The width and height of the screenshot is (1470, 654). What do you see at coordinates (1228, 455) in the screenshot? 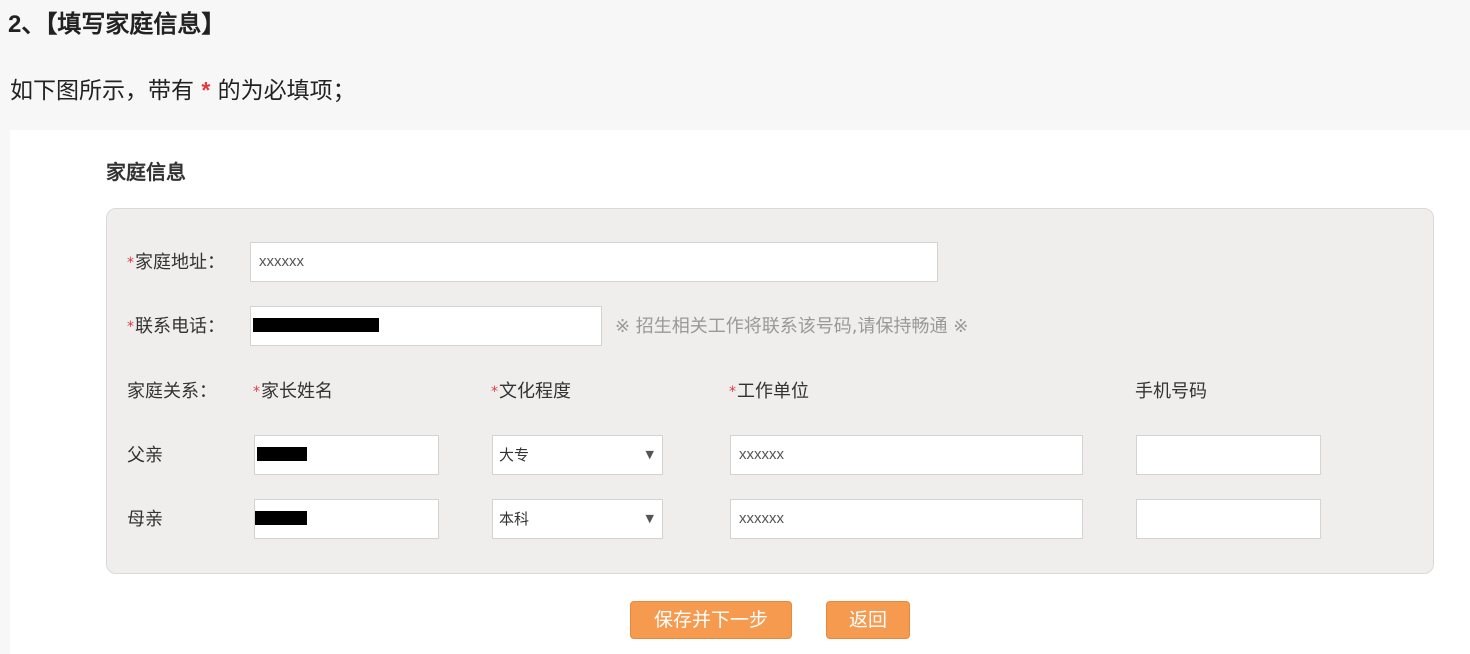
I see `father-mobile-input` at bounding box center [1228, 455].